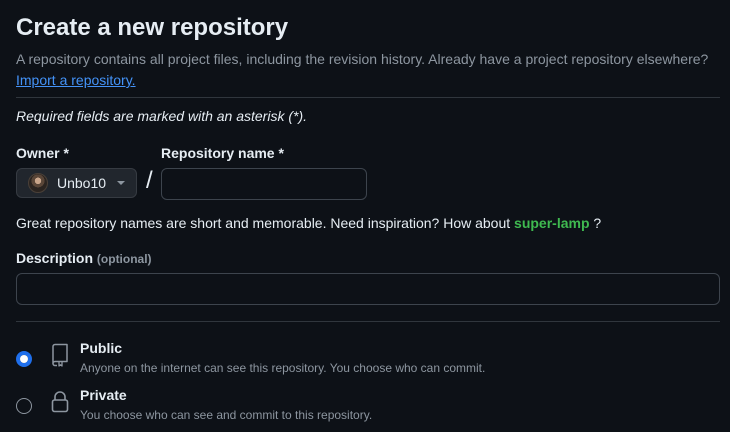 Image resolution: width=730 pixels, height=432 pixels. Describe the element at coordinates (597, 223) in the screenshot. I see `suggestion-suffix: ?` at that location.